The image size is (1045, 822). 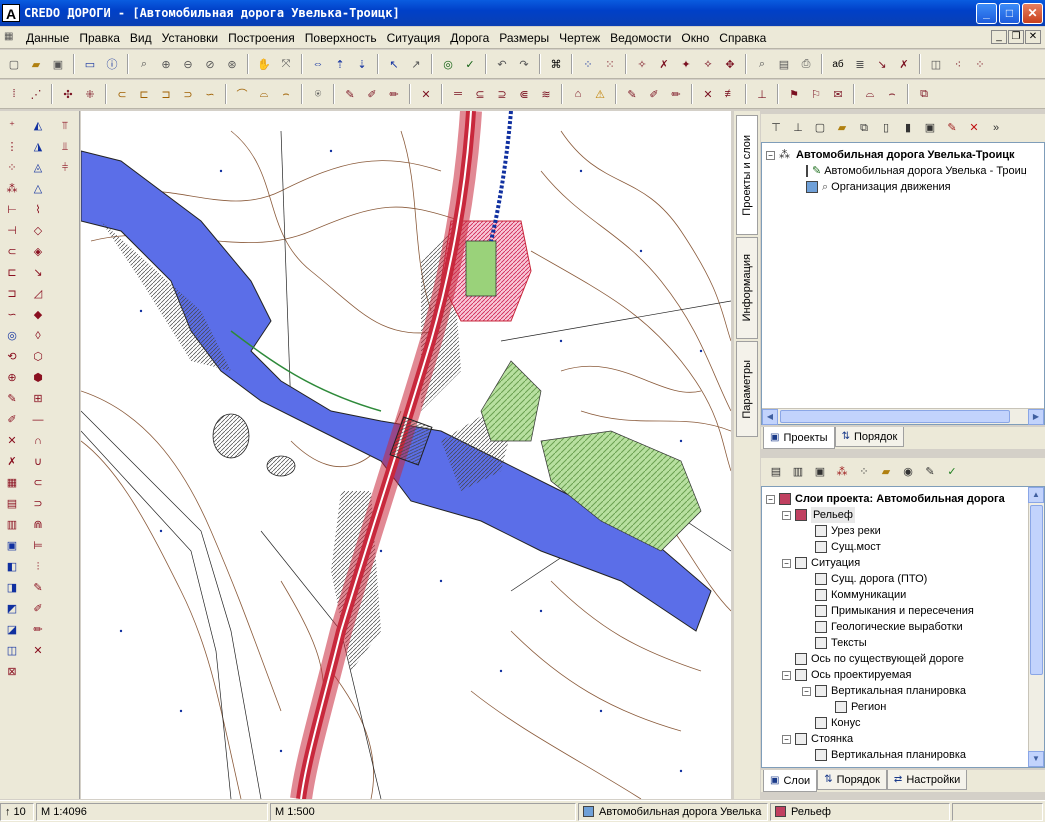 What do you see at coordinates (38, 651) in the screenshot?
I see `cross-2-icon: ✕` at bounding box center [38, 651].